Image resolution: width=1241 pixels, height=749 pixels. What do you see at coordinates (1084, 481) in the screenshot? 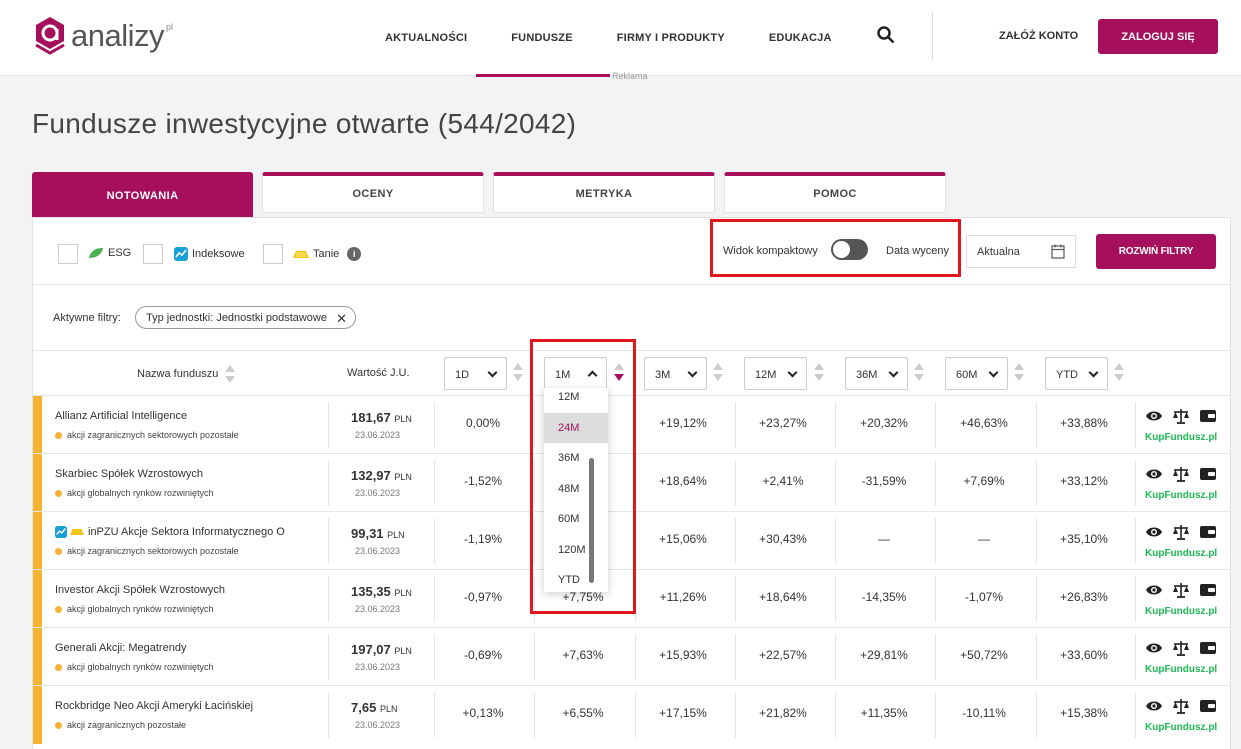
I see `return-cell: +33,12%` at bounding box center [1084, 481].